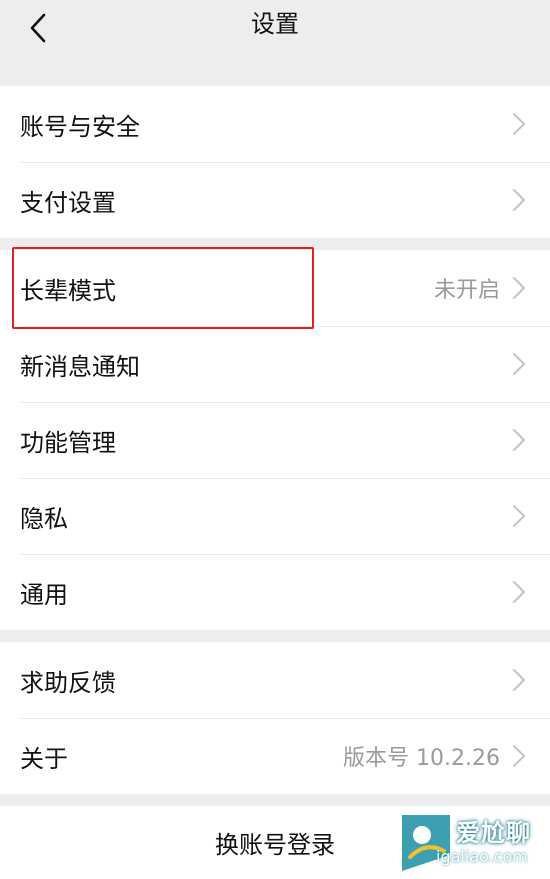 Image resolution: width=550 pixels, height=879 pixels. Describe the element at coordinates (493, 833) in the screenshot. I see `watermark-title: 爱尬聊` at that location.